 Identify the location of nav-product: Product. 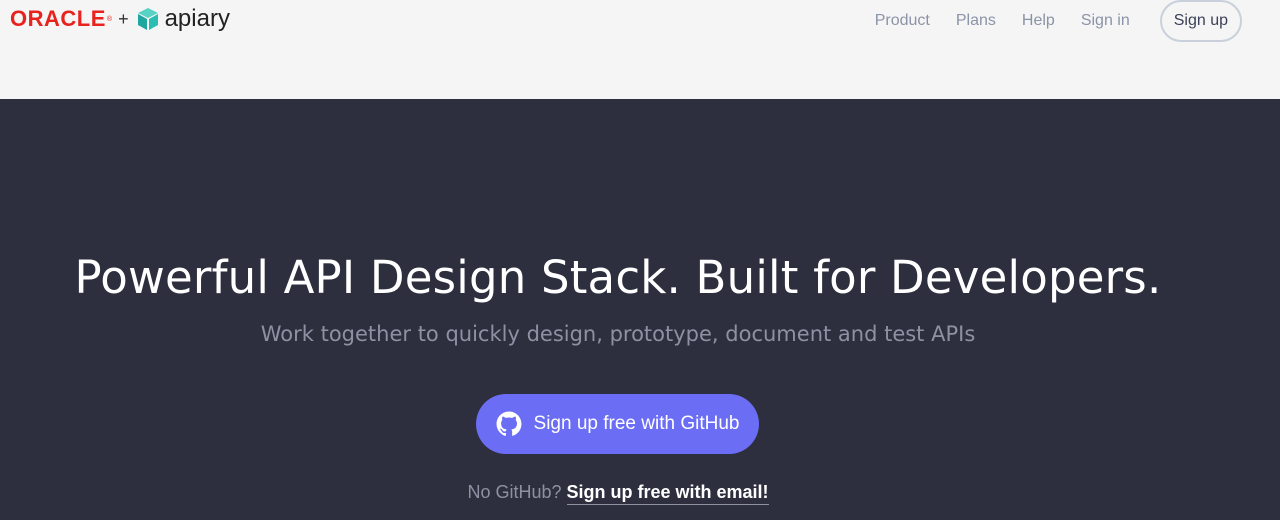
(902, 21).